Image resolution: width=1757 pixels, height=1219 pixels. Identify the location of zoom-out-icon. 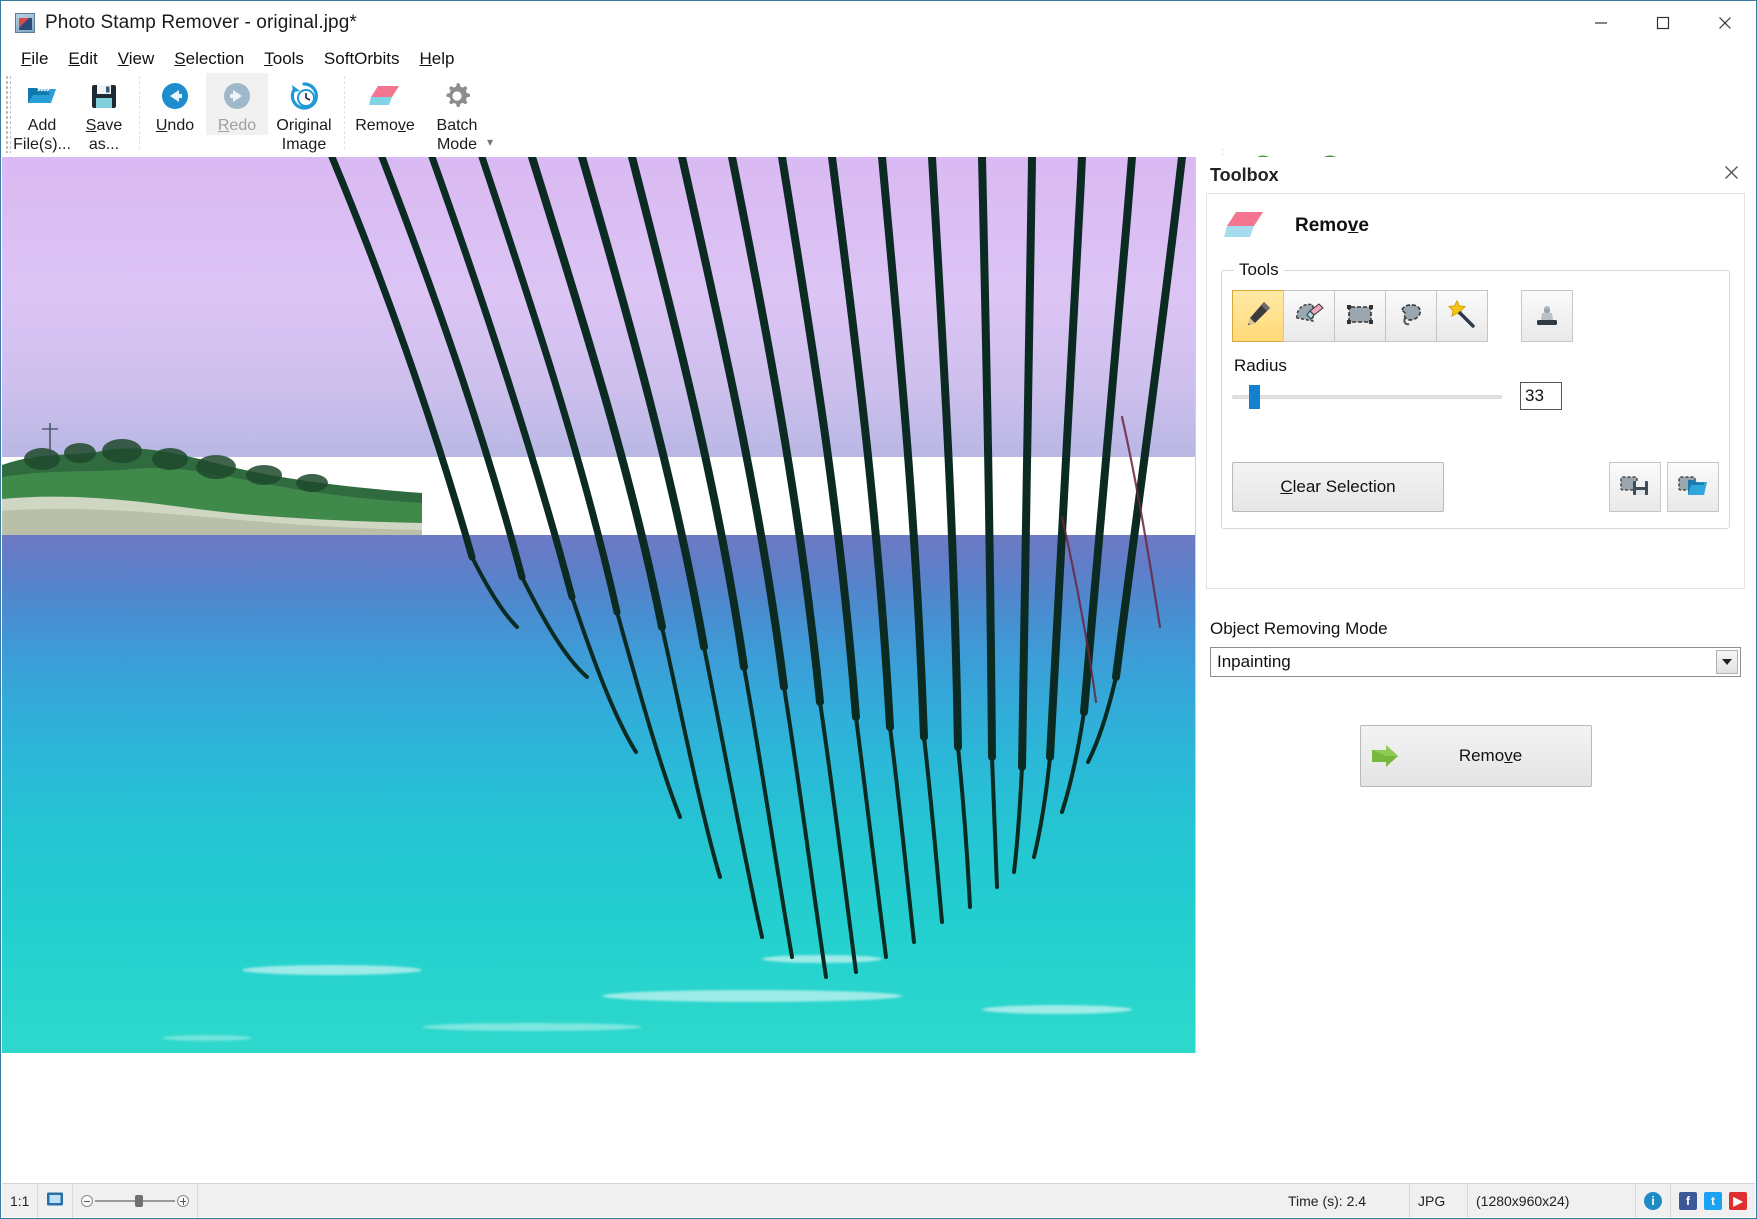
(87, 1200).